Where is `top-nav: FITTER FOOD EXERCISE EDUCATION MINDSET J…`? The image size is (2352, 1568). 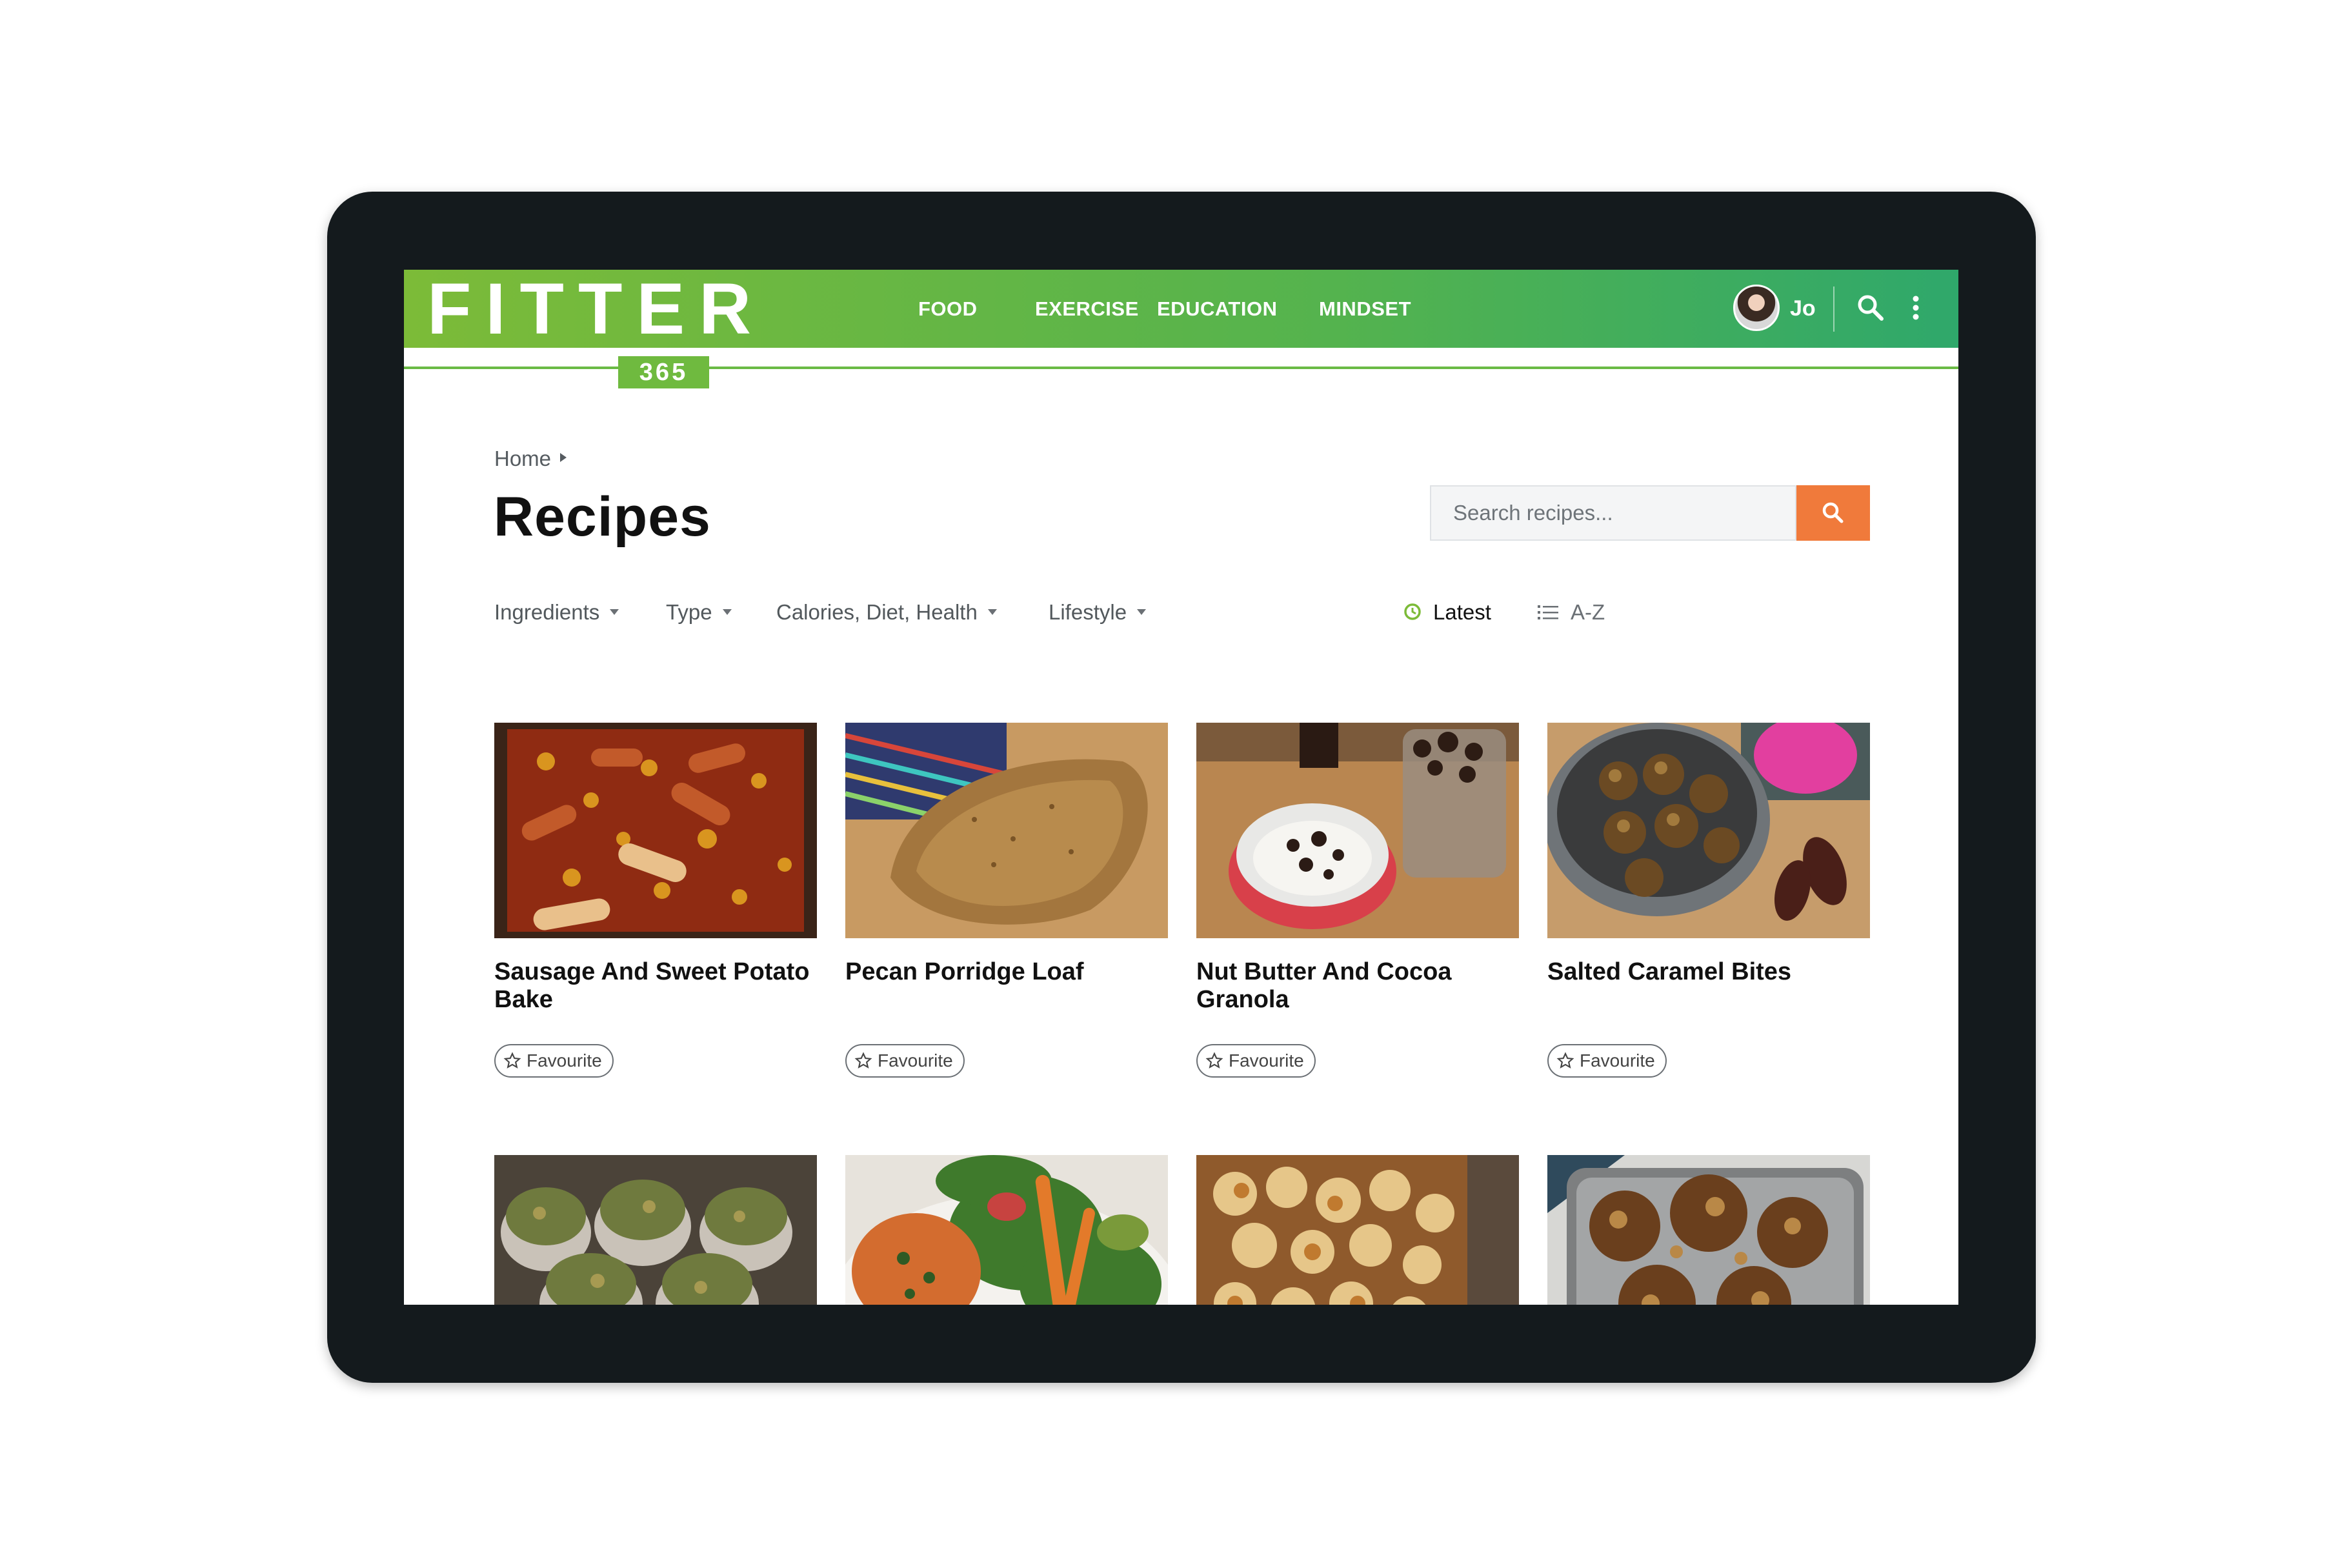
top-nav: FITTER FOOD EXERCISE EDUCATION MINDSET J… is located at coordinates (1181, 309).